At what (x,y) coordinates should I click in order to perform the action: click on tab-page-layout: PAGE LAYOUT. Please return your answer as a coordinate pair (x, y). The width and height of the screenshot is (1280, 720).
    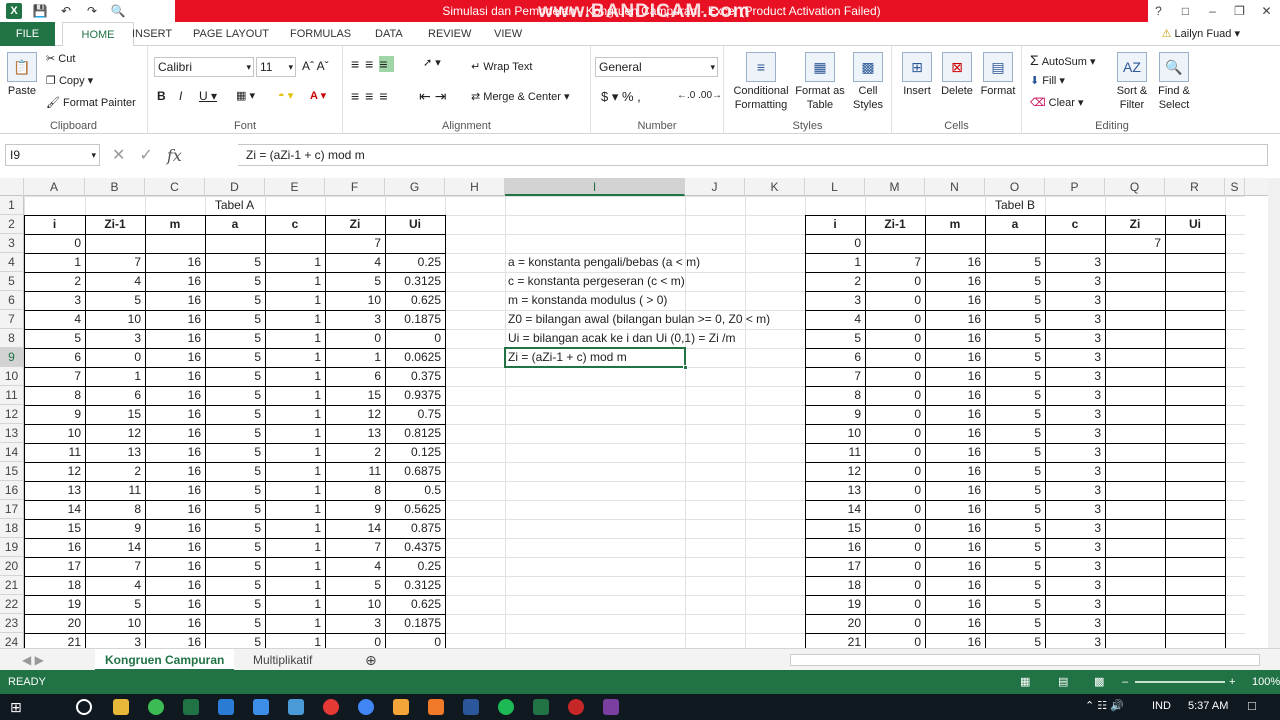
    Looking at the image, I should click on (231, 34).